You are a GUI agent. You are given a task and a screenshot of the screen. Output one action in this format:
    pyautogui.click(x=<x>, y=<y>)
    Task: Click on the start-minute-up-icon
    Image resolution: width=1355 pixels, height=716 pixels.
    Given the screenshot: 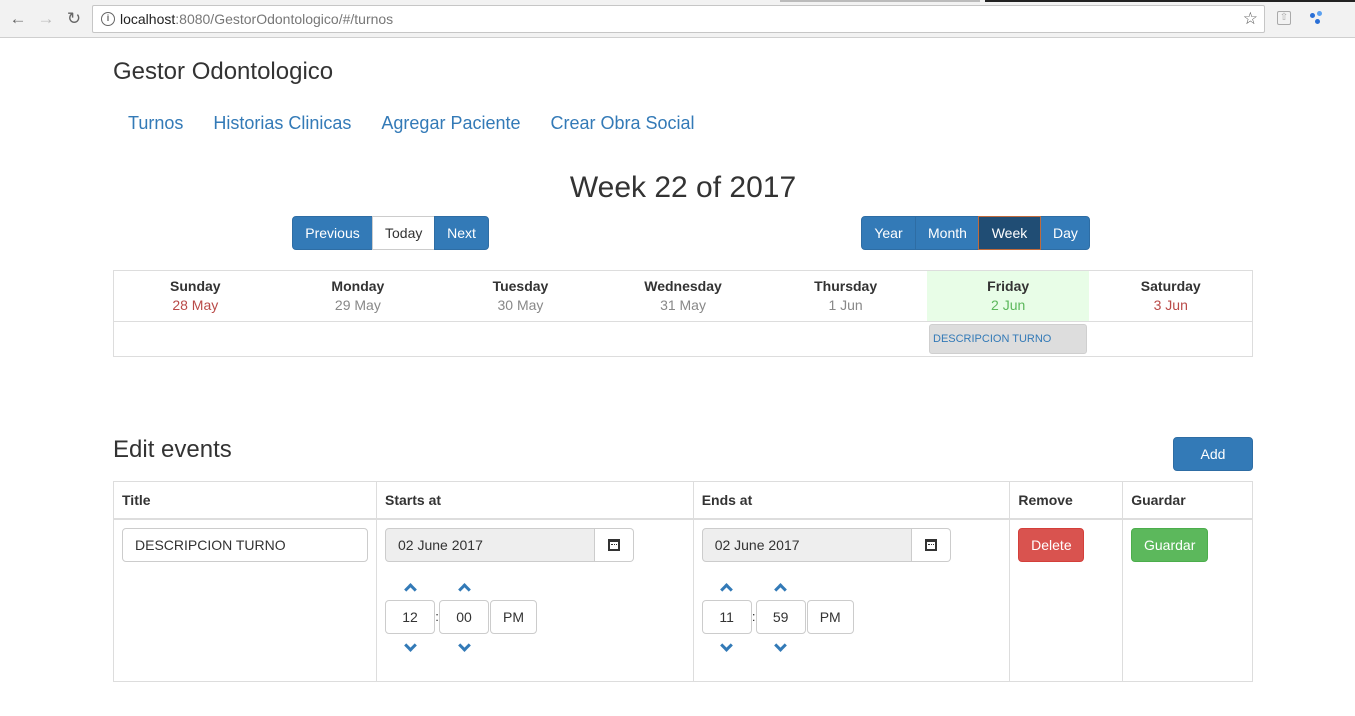 What is the action you would take?
    pyautogui.click(x=464, y=589)
    